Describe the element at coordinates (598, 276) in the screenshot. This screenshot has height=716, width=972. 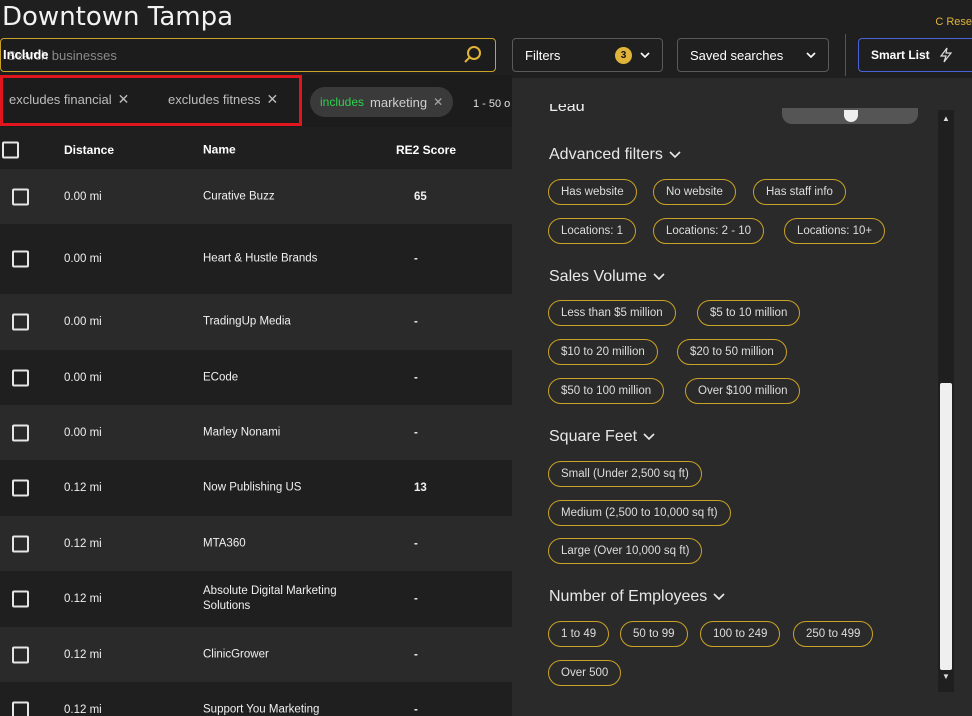
I see `section-title: Sales Volume` at that location.